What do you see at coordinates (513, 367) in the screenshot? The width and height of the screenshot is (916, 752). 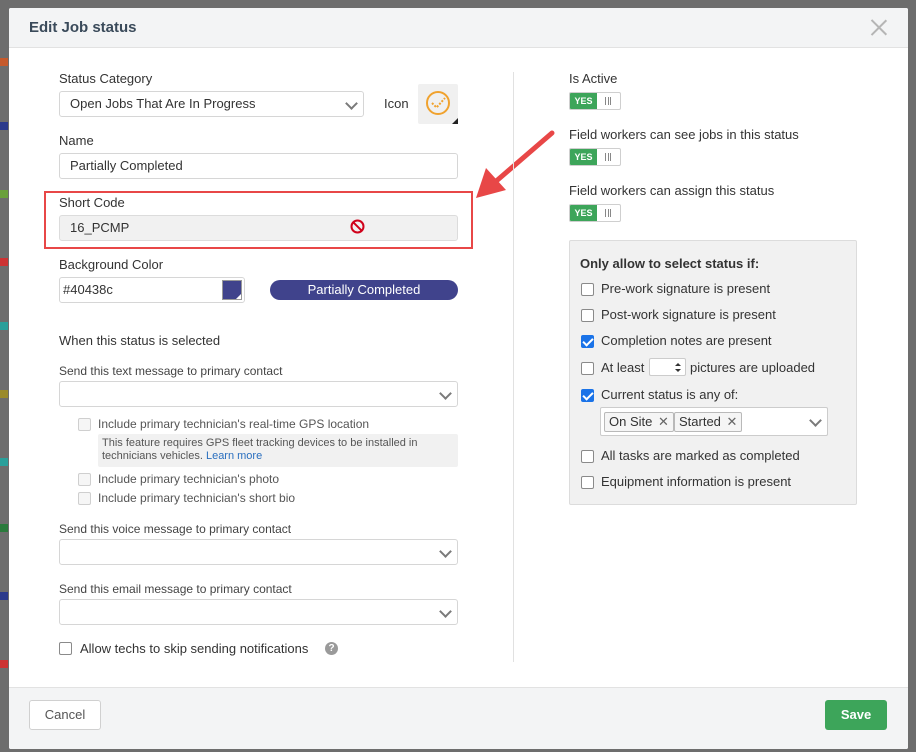 I see `column-divider` at bounding box center [513, 367].